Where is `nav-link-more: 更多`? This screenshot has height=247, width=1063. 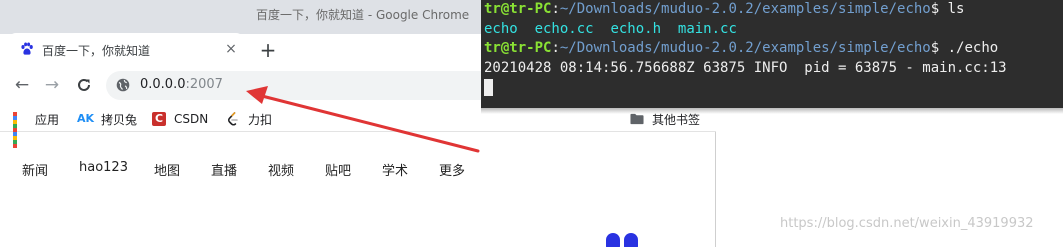 nav-link-more: 更多 is located at coordinates (452, 169).